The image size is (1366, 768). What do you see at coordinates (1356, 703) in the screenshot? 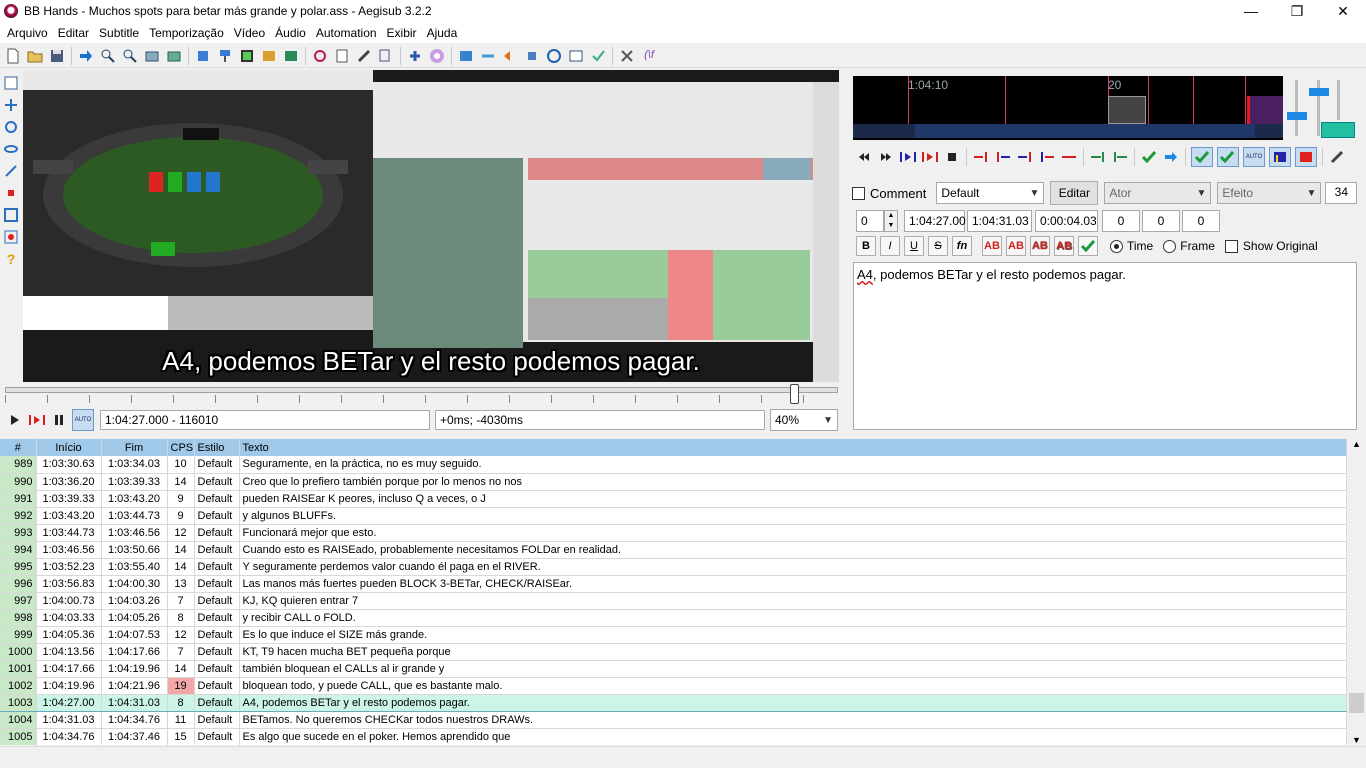
I see `scrollbar-thumb` at bounding box center [1356, 703].